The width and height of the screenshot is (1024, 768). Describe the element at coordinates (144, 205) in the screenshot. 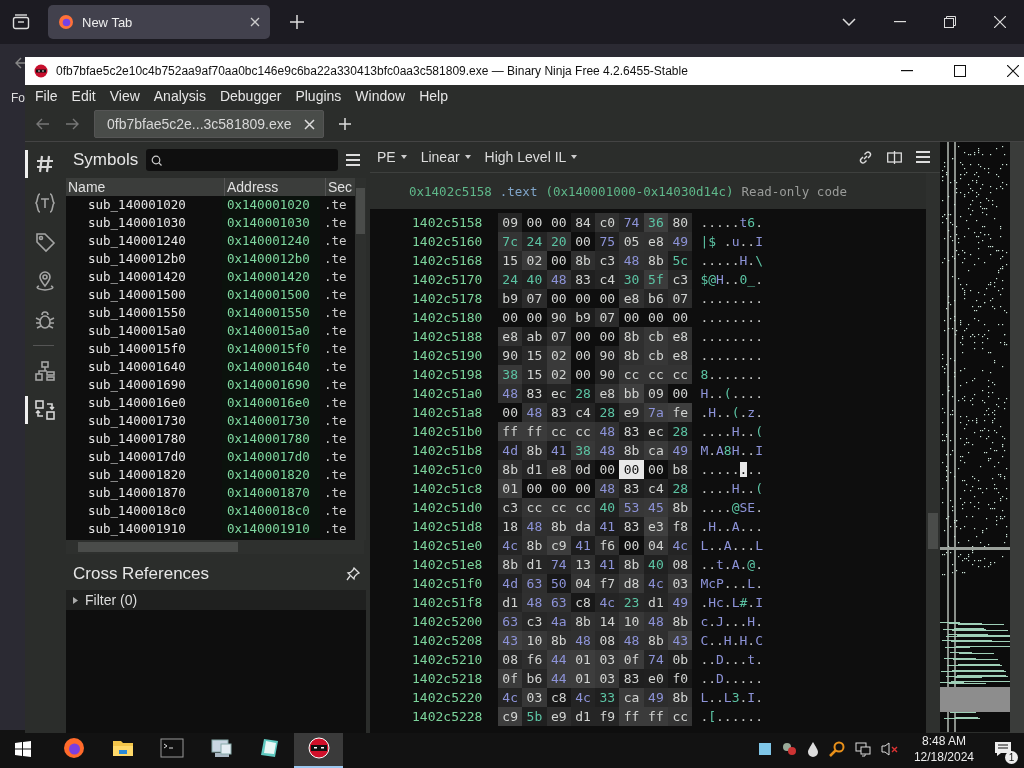

I see `symbol-name: sub_140001020` at that location.